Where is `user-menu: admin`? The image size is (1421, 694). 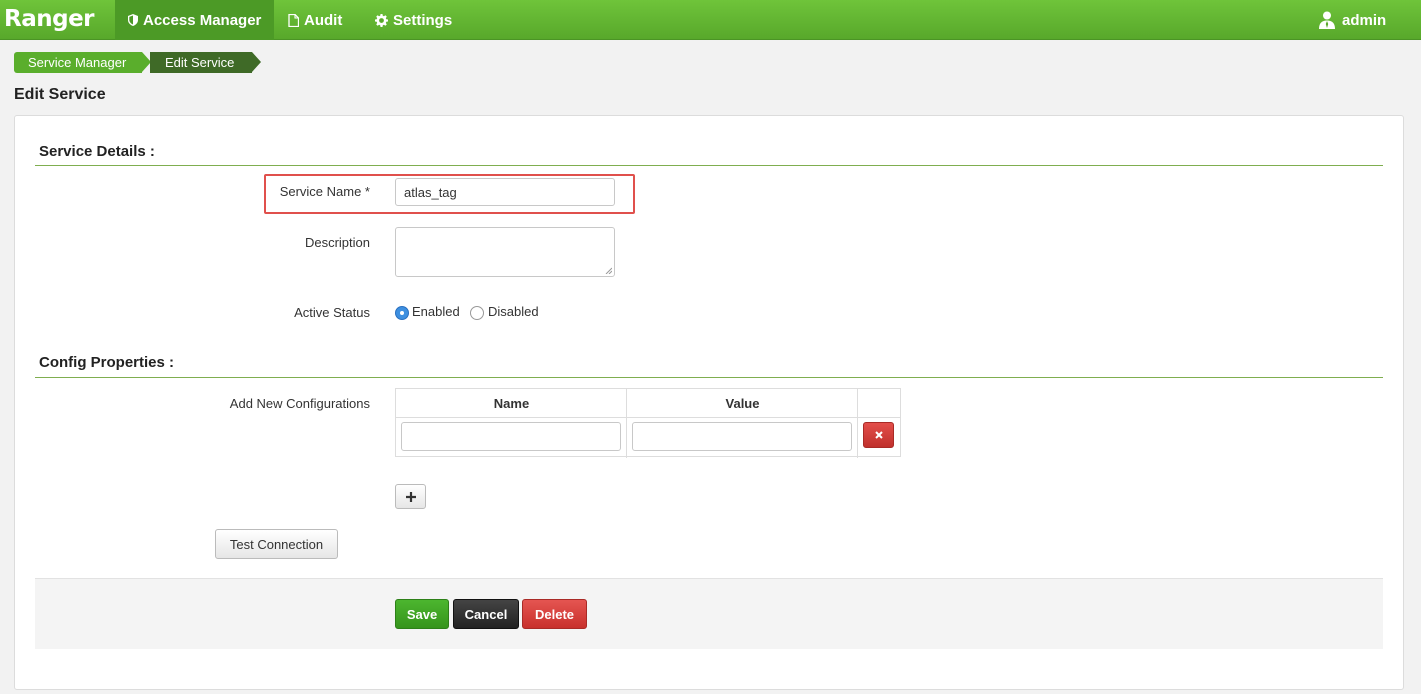 user-menu: admin is located at coordinates (1352, 20).